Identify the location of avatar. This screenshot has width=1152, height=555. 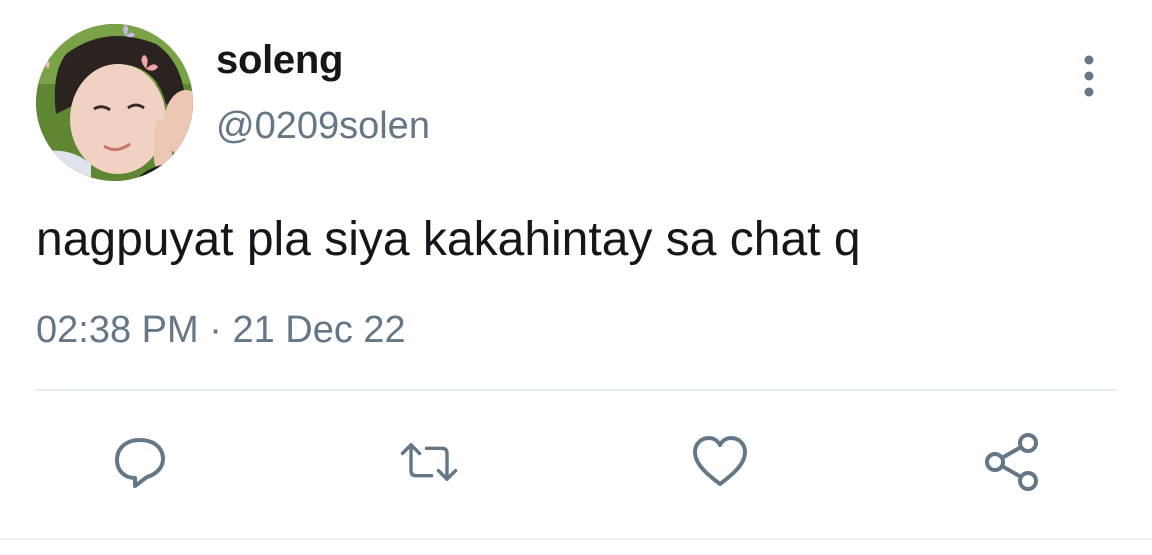
(114, 102).